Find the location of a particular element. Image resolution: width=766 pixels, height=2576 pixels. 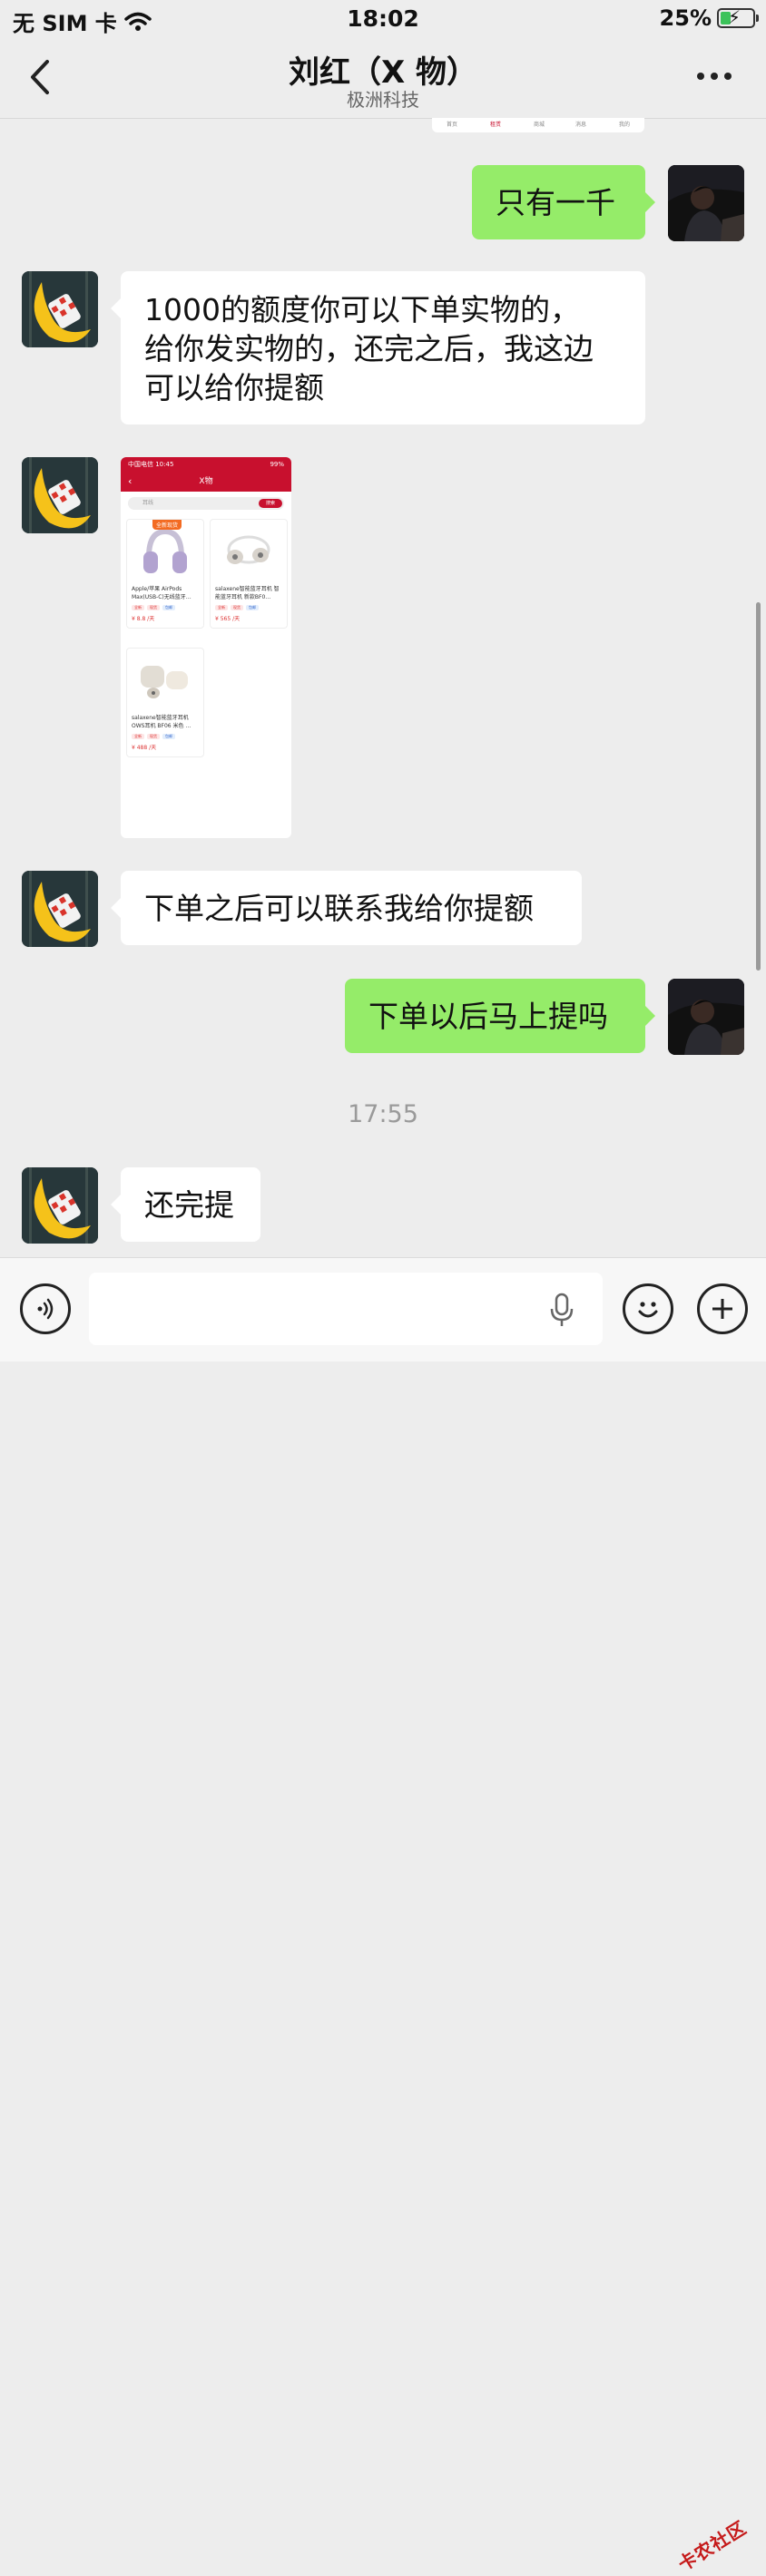

ellipsis-icon is located at coordinates (715, 76).